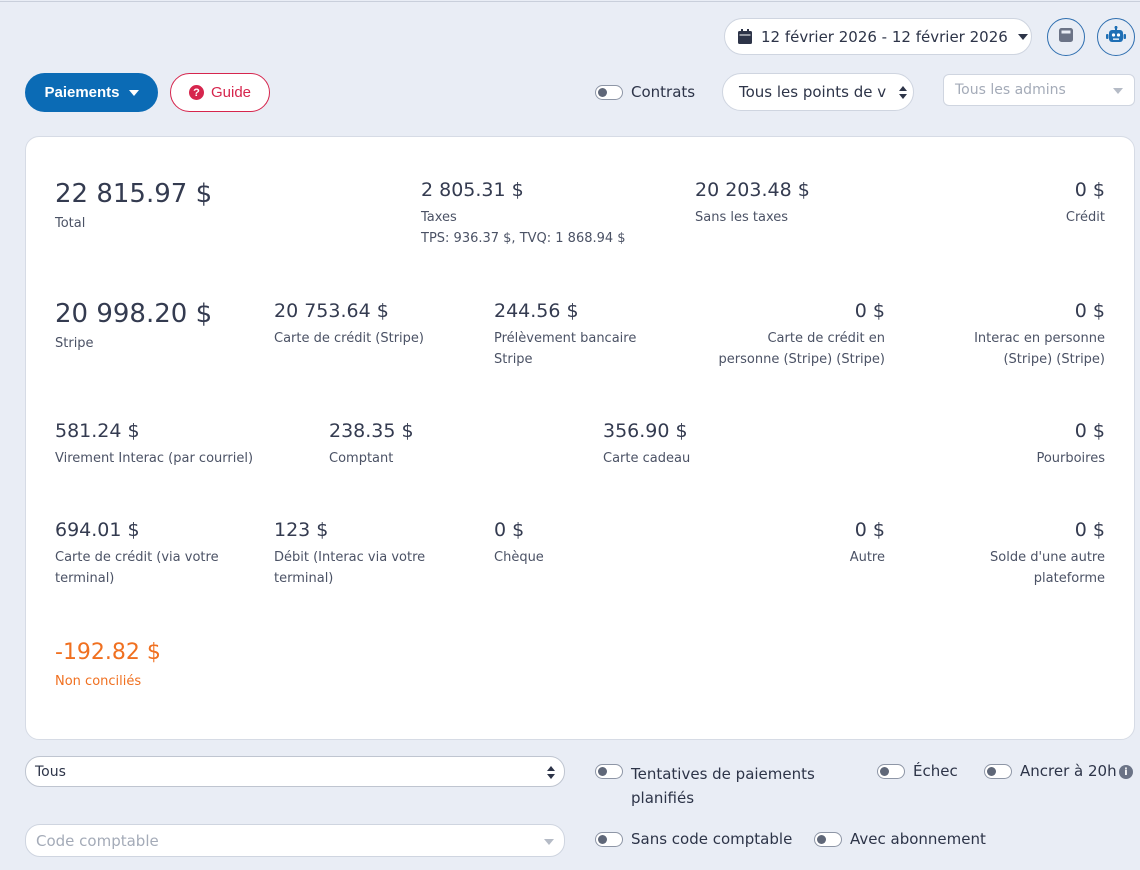 The width and height of the screenshot is (1140, 870). What do you see at coordinates (1054, 359) in the screenshot?
I see `stat-label-line: (Stripe) (Stripe)` at bounding box center [1054, 359].